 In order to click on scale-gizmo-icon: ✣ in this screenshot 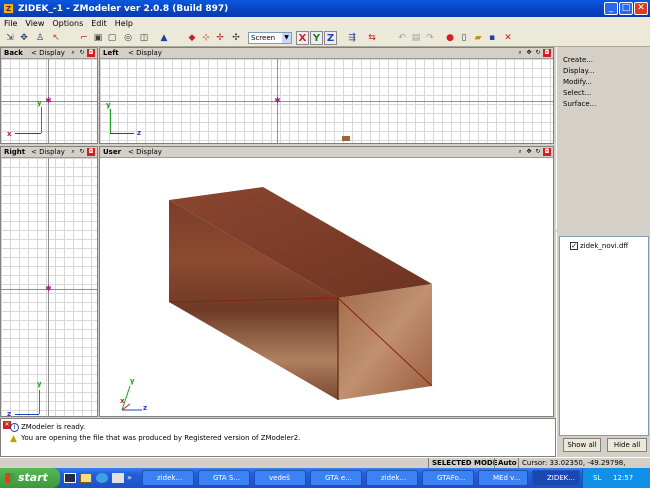, I will do `click(236, 38)`.